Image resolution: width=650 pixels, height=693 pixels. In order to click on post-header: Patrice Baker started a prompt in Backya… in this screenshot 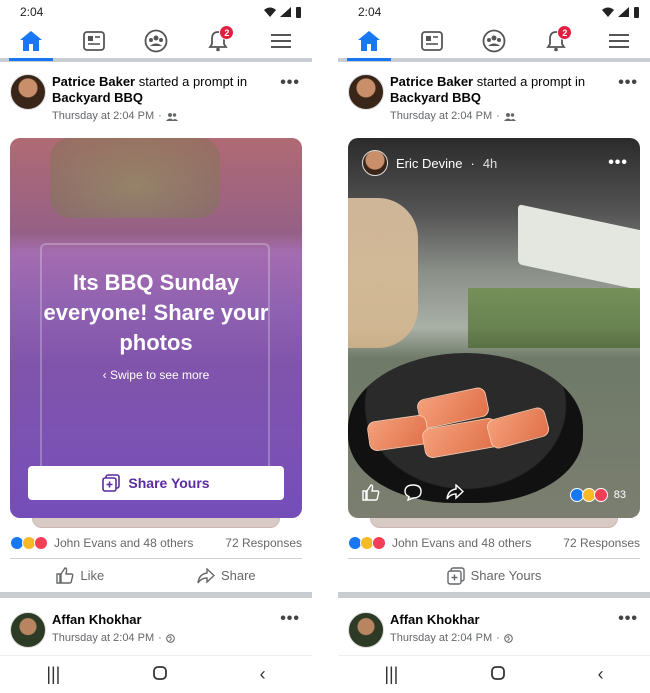, I will do `click(156, 97)`.